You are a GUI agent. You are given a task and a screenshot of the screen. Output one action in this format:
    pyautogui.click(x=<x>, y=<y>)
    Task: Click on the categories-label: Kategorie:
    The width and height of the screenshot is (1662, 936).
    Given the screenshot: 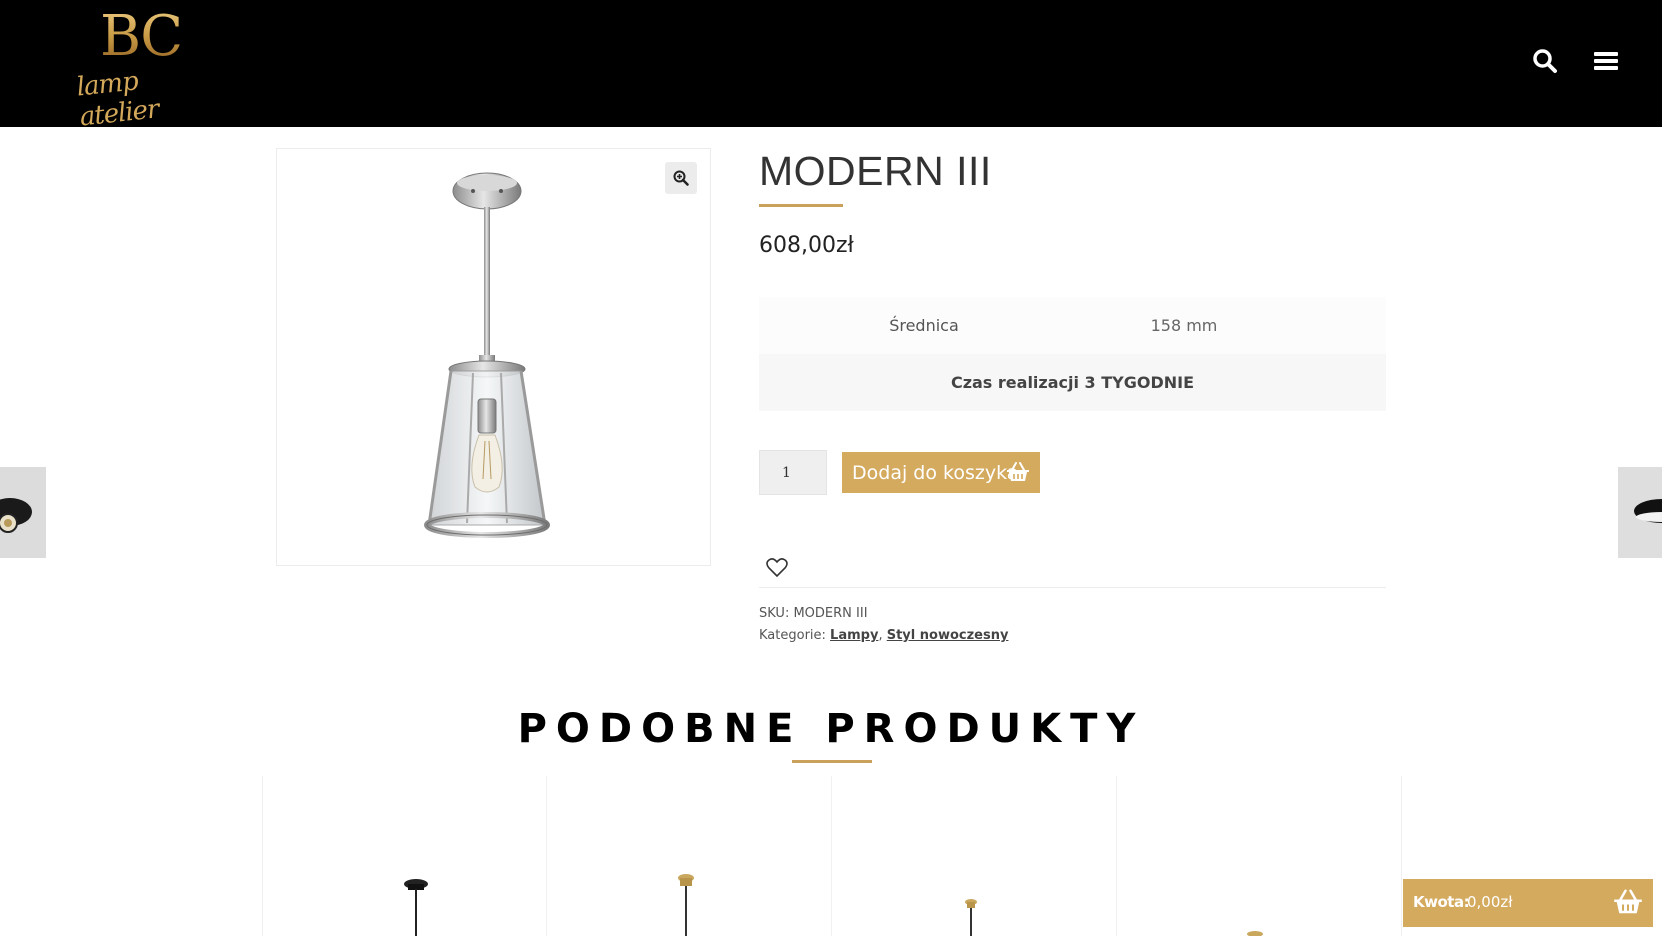 What is the action you would take?
    pyautogui.click(x=792, y=635)
    